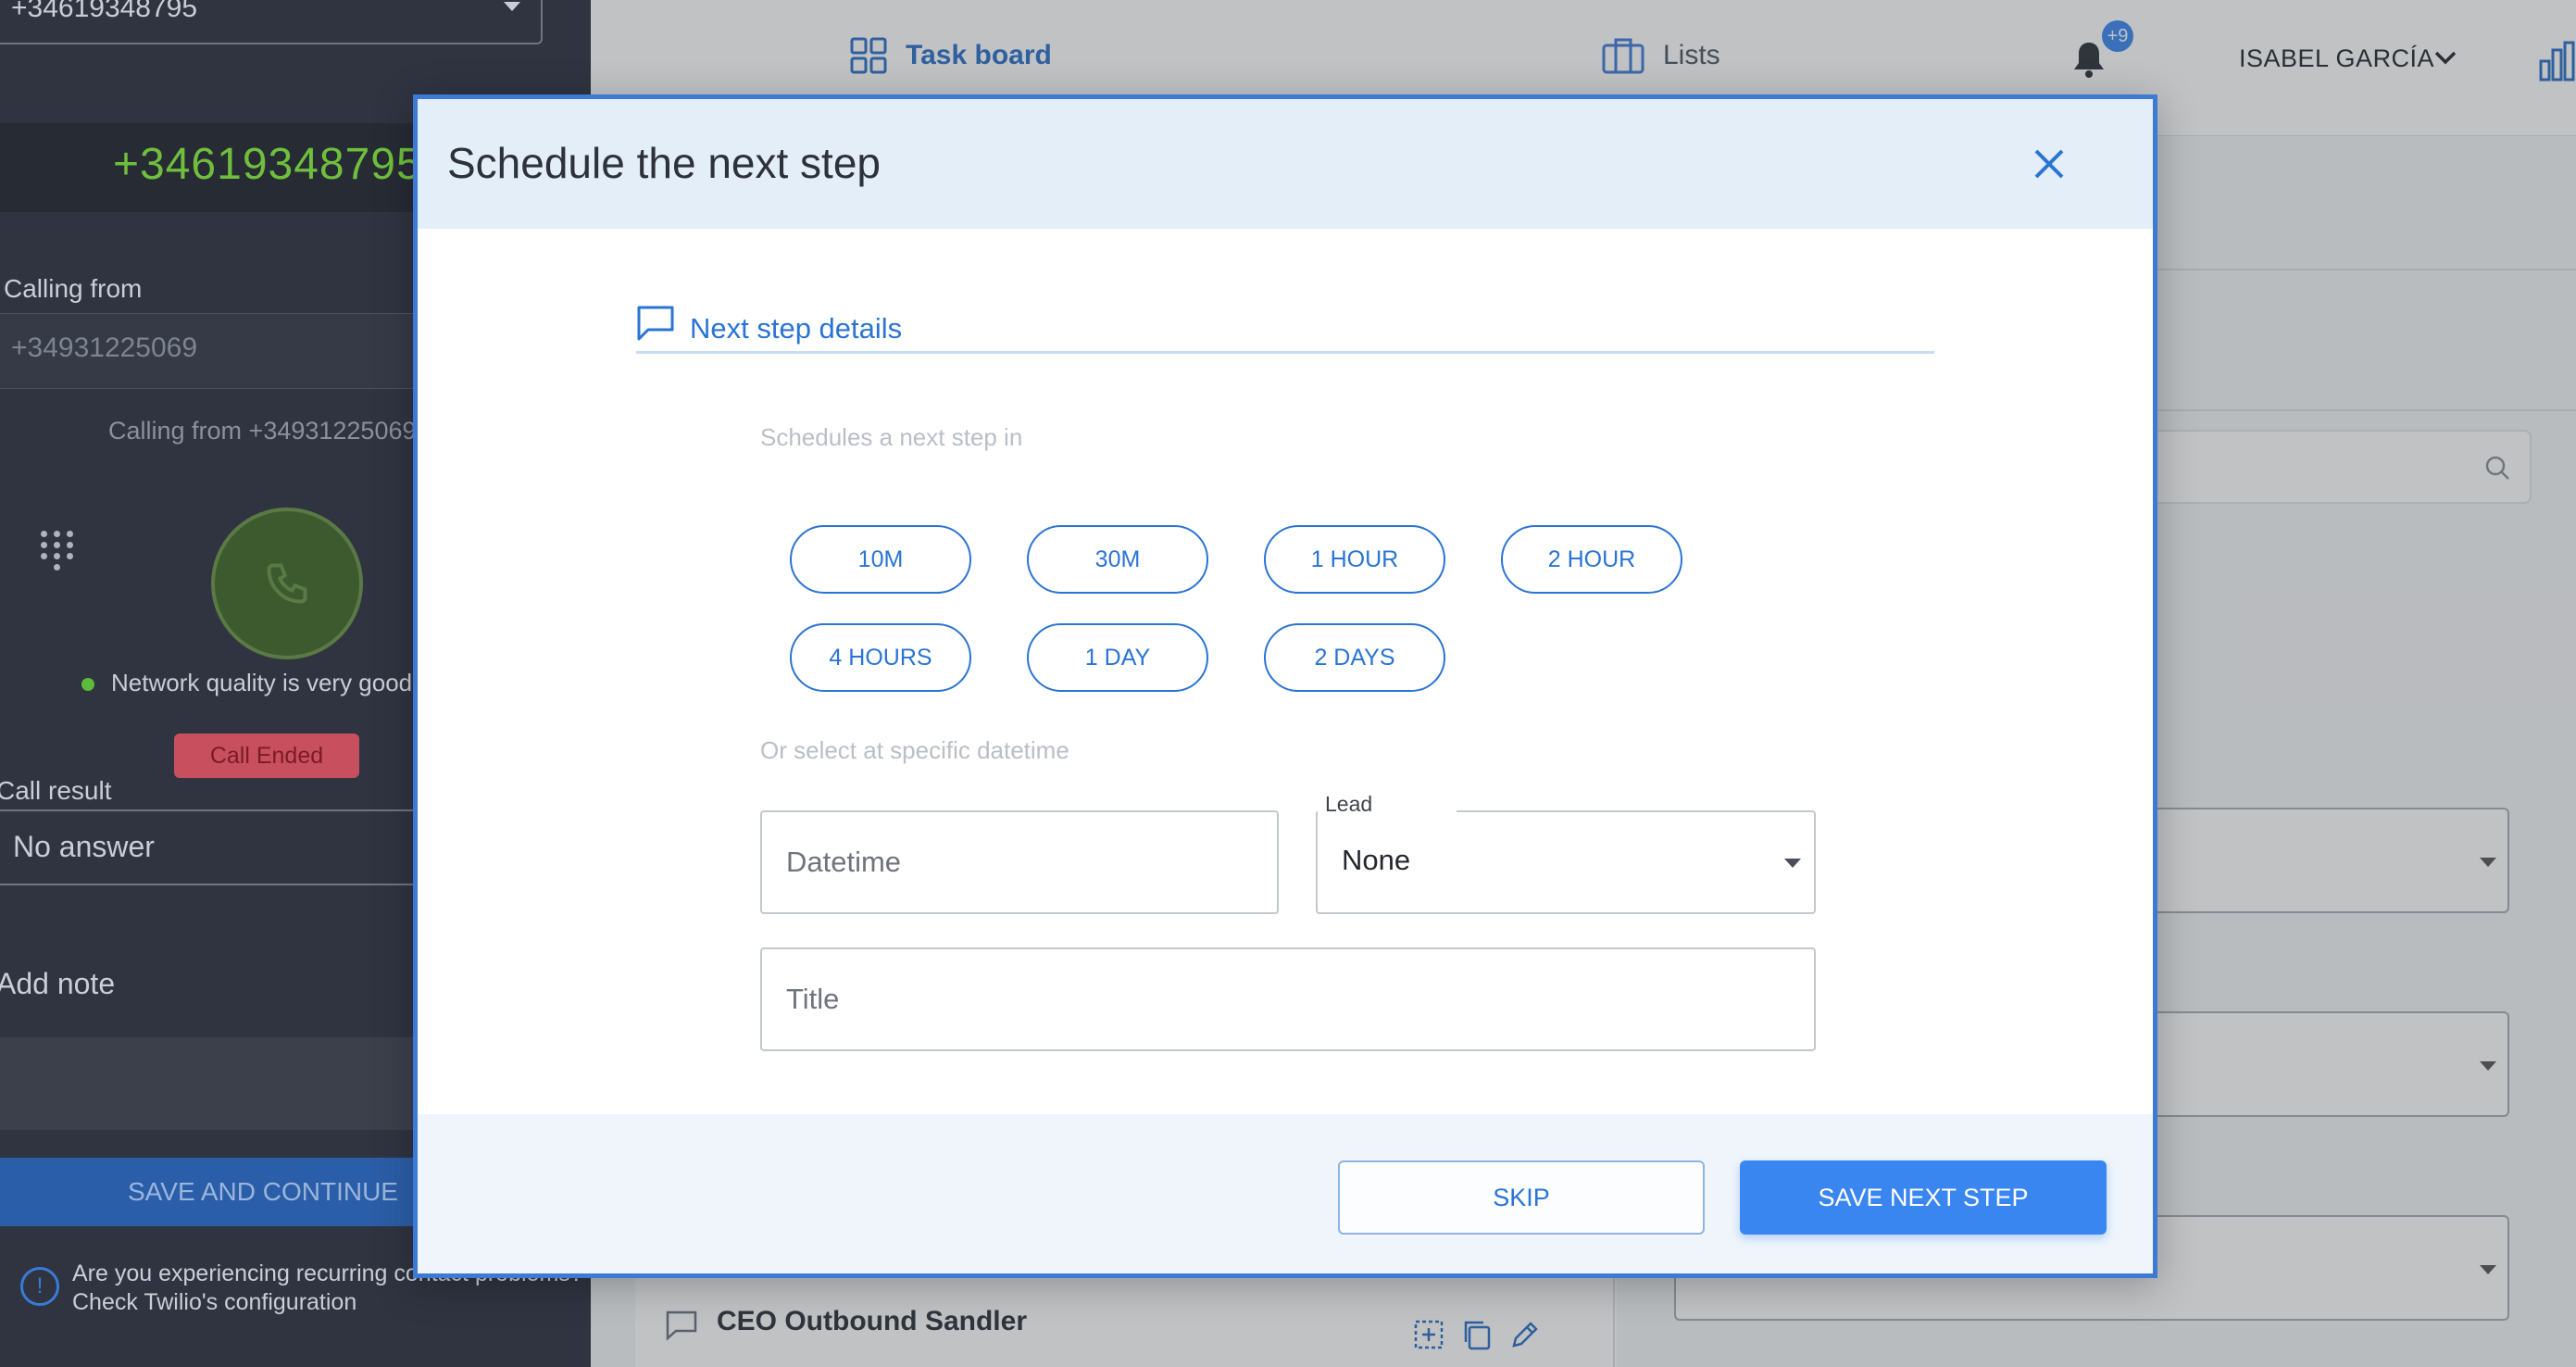 Image resolution: width=2576 pixels, height=1367 pixels. What do you see at coordinates (1591, 559) in the screenshot?
I see `quick-option-2-hour: 2 HOUR` at bounding box center [1591, 559].